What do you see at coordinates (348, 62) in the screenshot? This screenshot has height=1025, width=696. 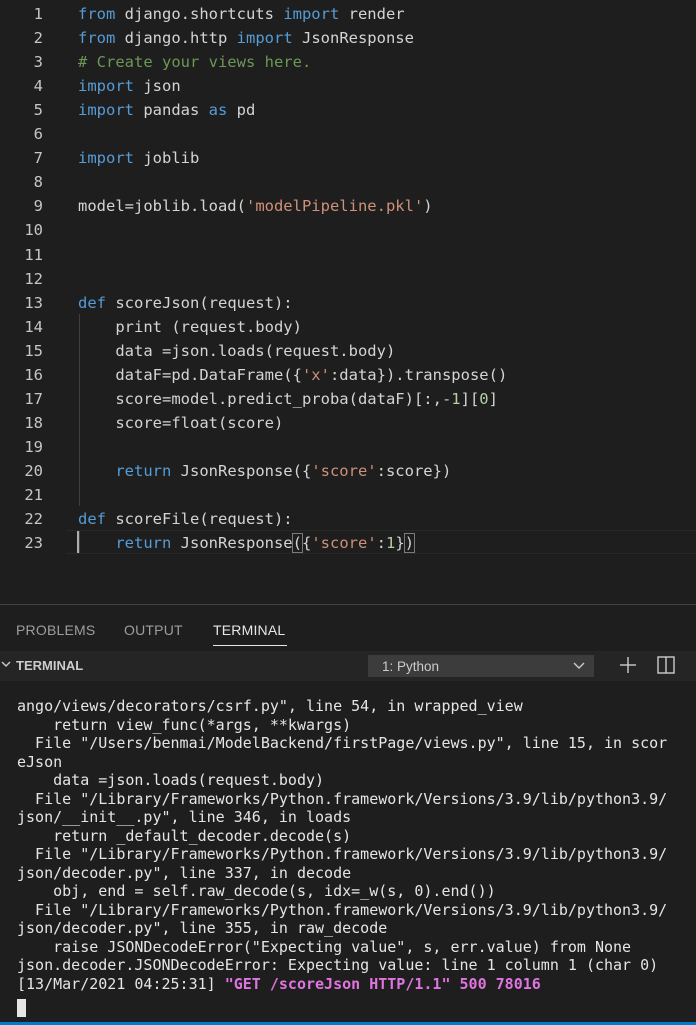 I see `code-line: 3 # Create your views here.` at bounding box center [348, 62].